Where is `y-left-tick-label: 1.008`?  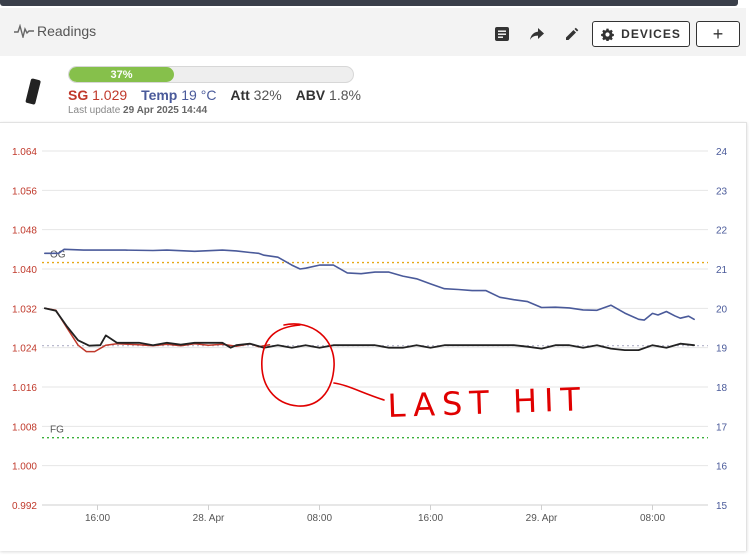
y-left-tick-label: 1.008 is located at coordinates (24, 427).